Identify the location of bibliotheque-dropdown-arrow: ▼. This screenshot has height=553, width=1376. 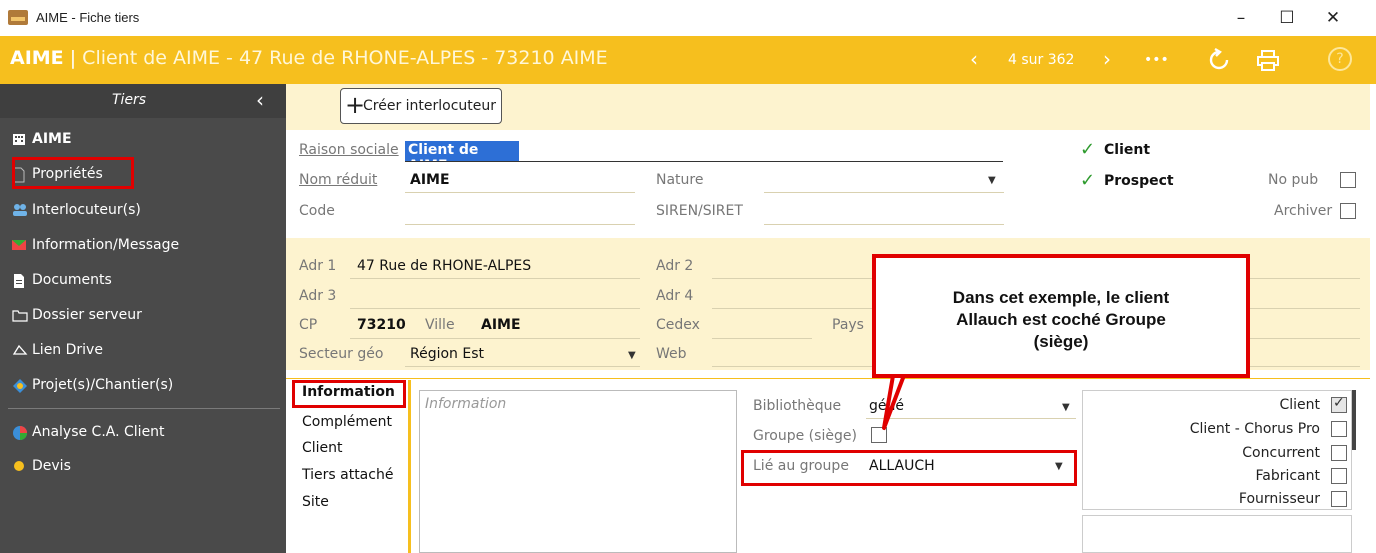
(1066, 407).